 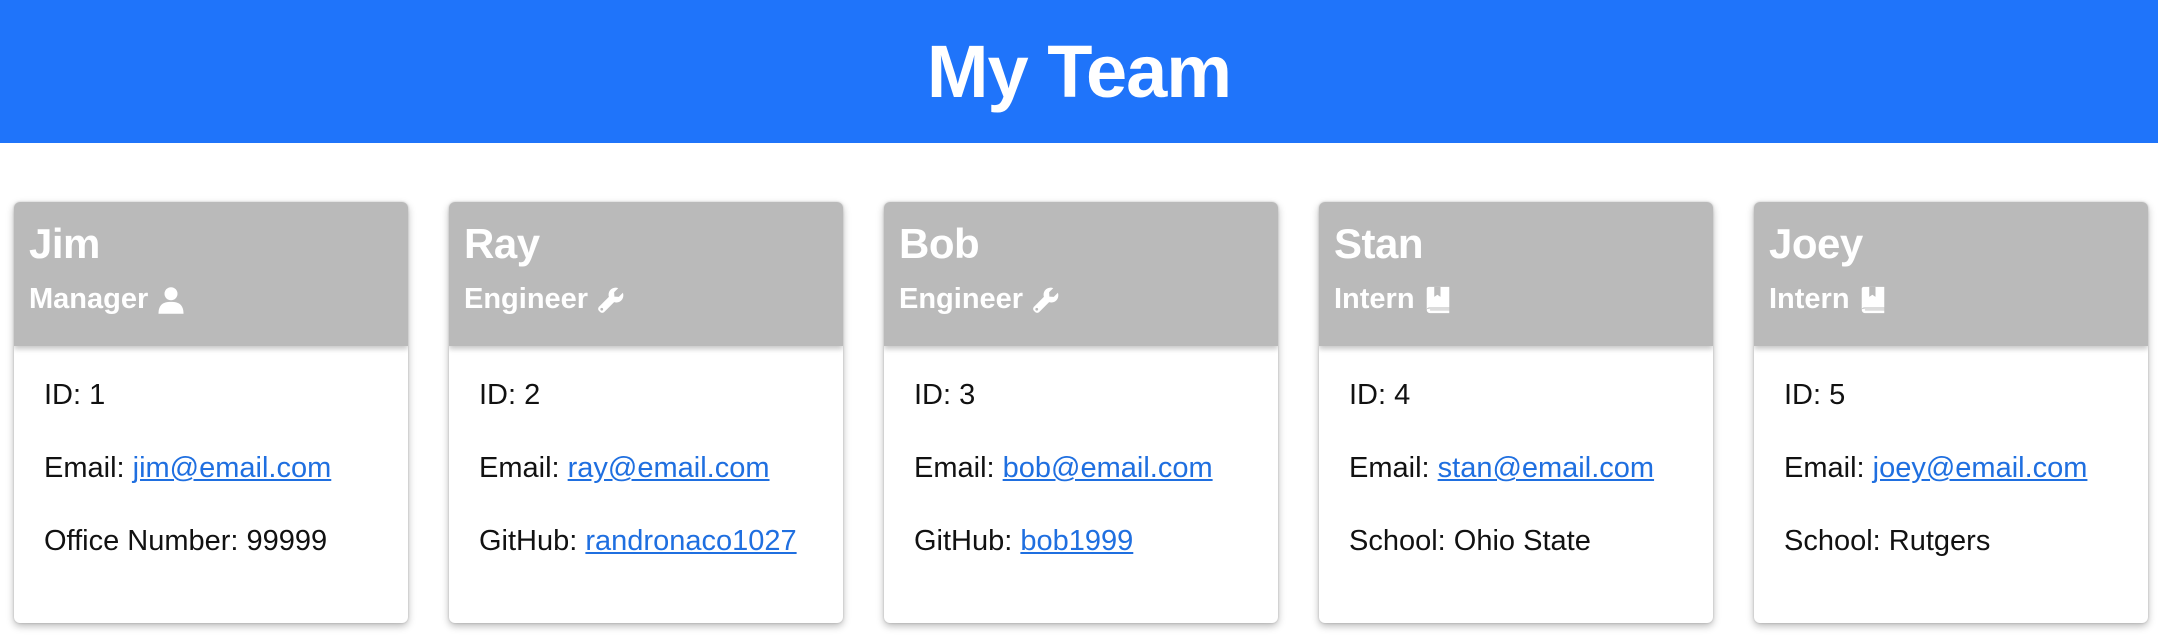 I want to click on id-value: 5, so click(x=1837, y=395).